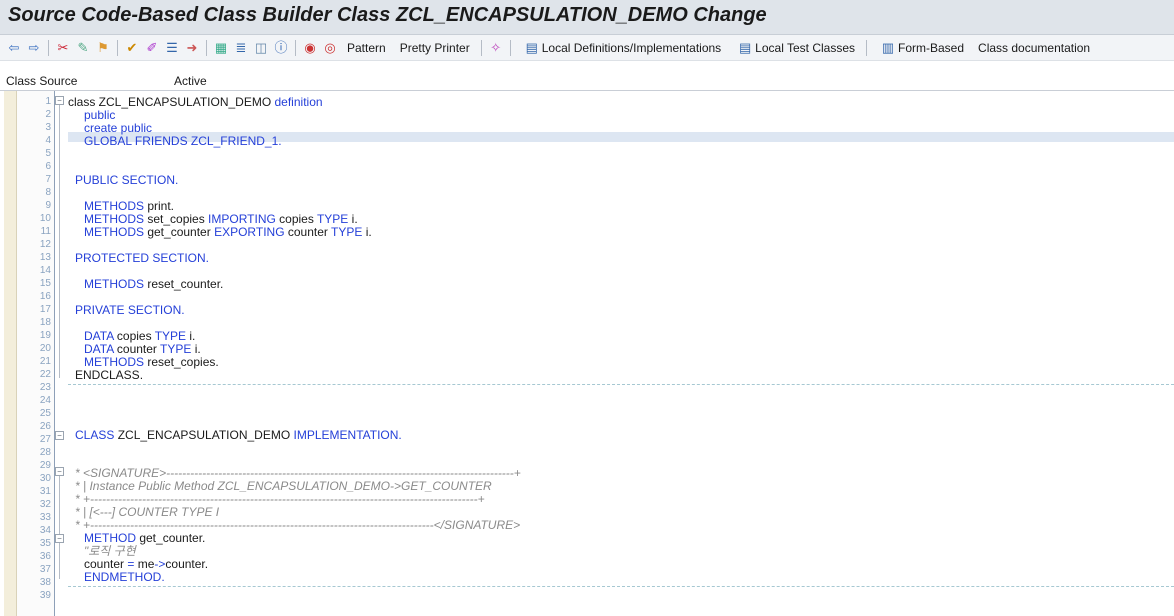 The height and width of the screenshot is (616, 1174). Describe the element at coordinates (110, 551) in the screenshot. I see `comment-line: "로직 구현` at that location.